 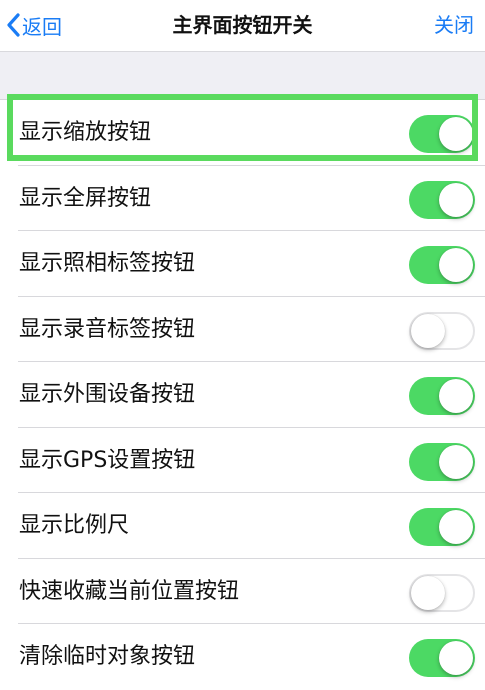 I want to click on clear-temp-objects-button-toggle, so click(x=442, y=658).